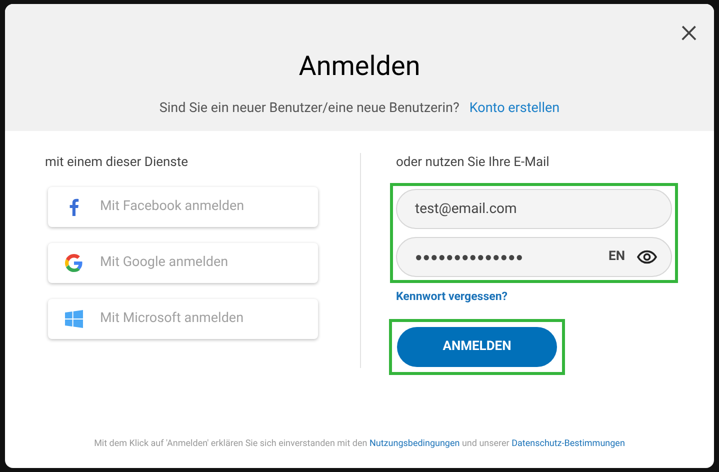 The height and width of the screenshot is (472, 719). Describe the element at coordinates (469, 257) in the screenshot. I see `masked-password: ●●●●●●●●●●●●●●` at that location.